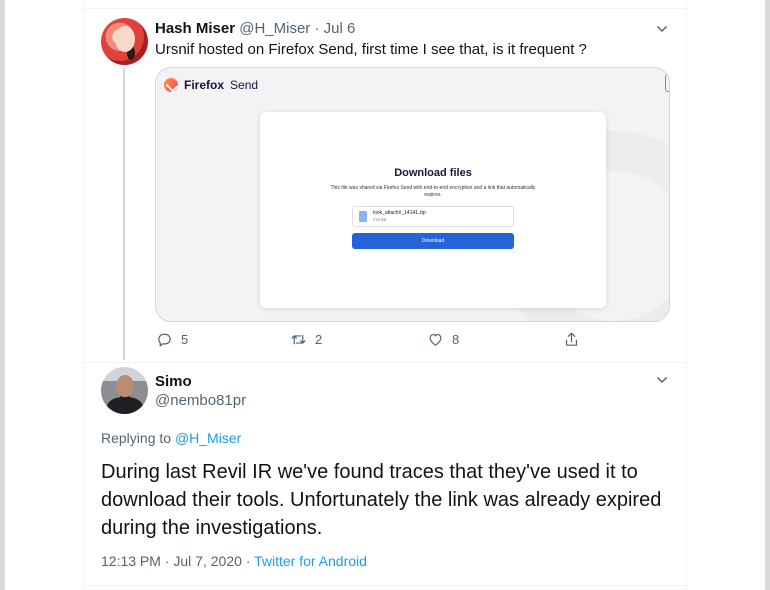  What do you see at coordinates (298, 339) in the screenshot?
I see `retweet-icon` at bounding box center [298, 339].